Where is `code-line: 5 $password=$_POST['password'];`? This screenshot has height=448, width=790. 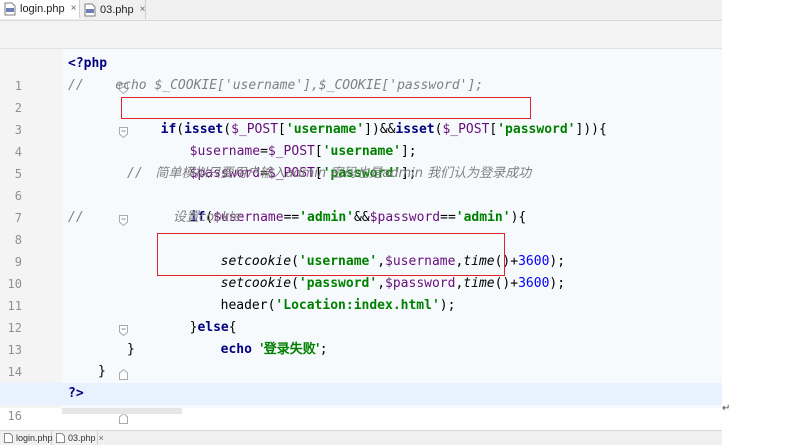 code-line: 5 $password=$_POST['password']; is located at coordinates (361, 161).